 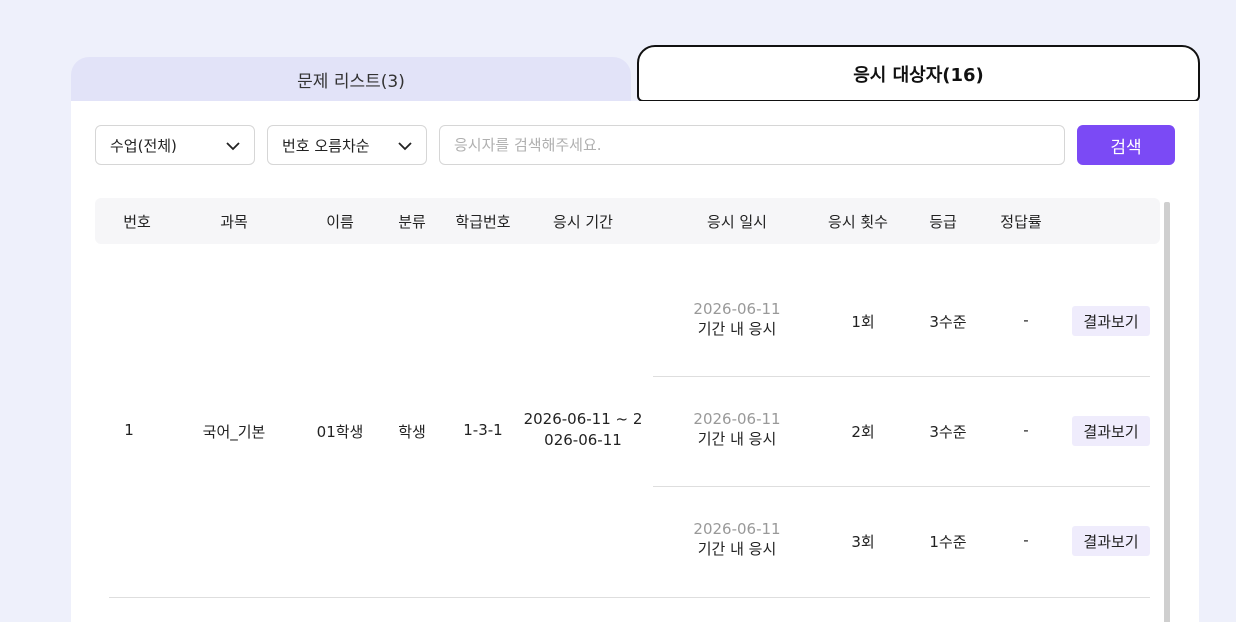 What do you see at coordinates (340, 222) in the screenshot?
I see `header-name: 이름` at bounding box center [340, 222].